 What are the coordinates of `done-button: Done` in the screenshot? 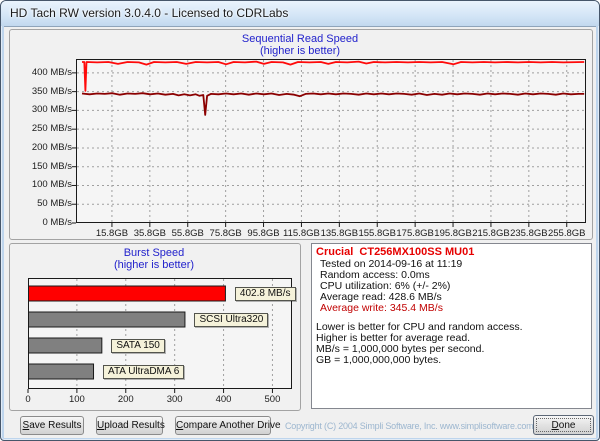 It's located at (563, 425).